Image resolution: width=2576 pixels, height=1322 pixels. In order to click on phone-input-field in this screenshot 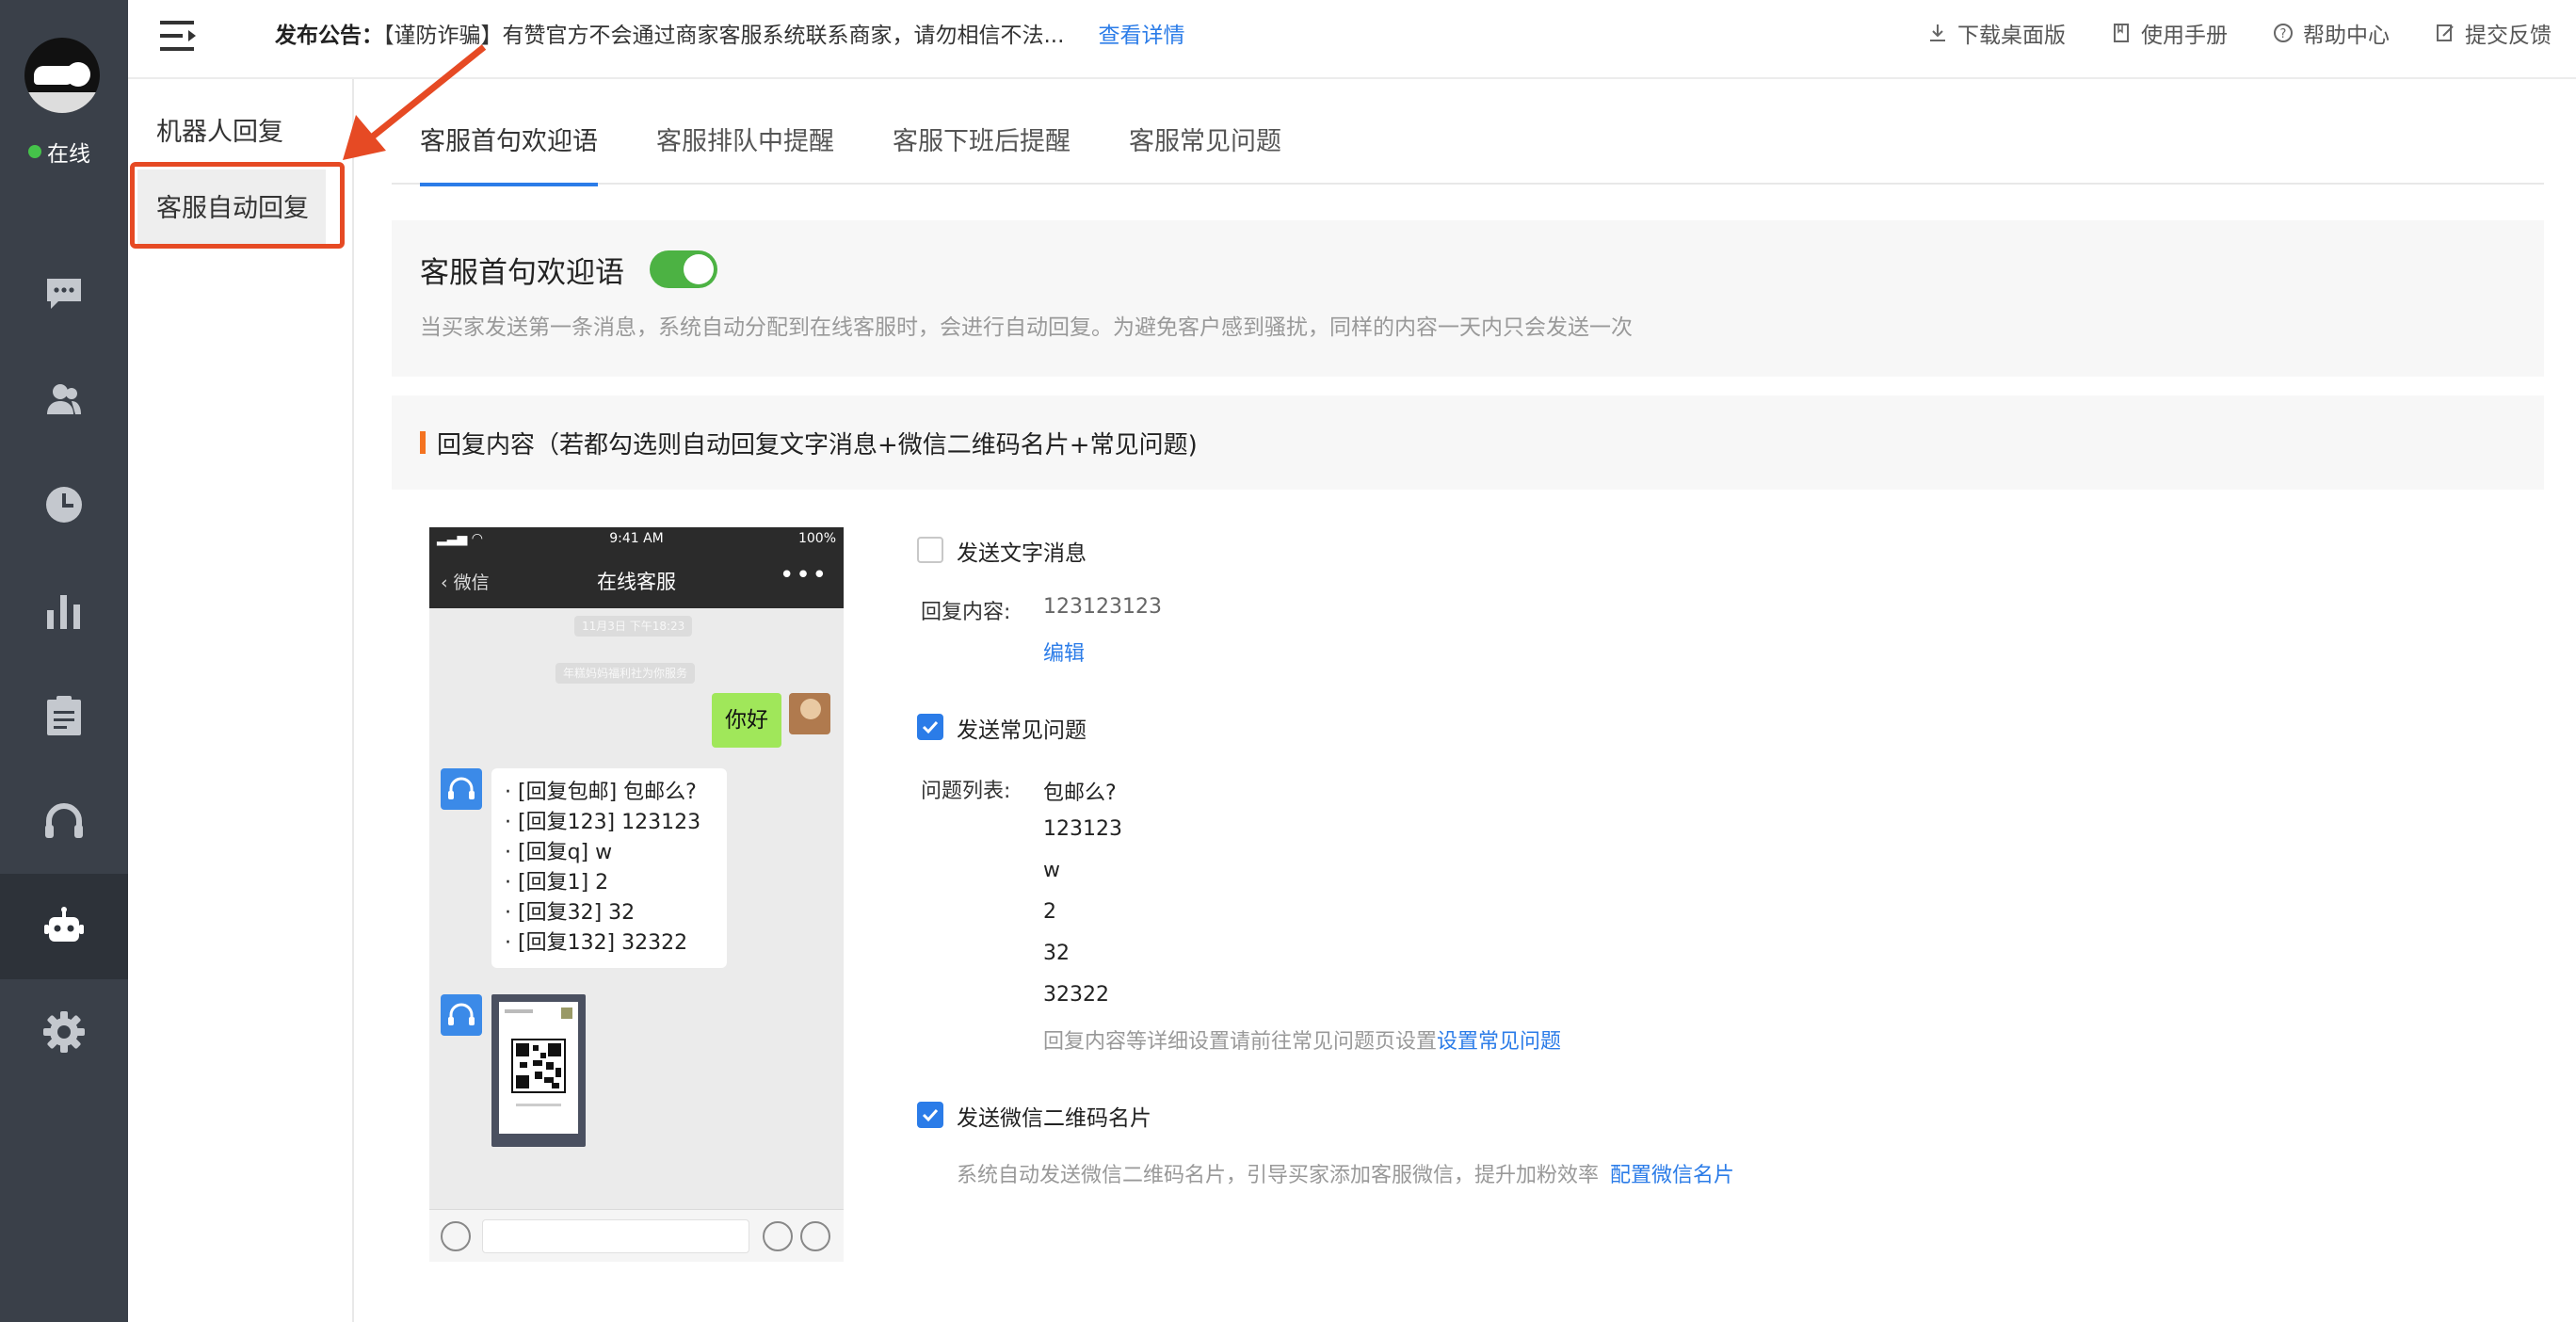, I will do `click(615, 1236)`.